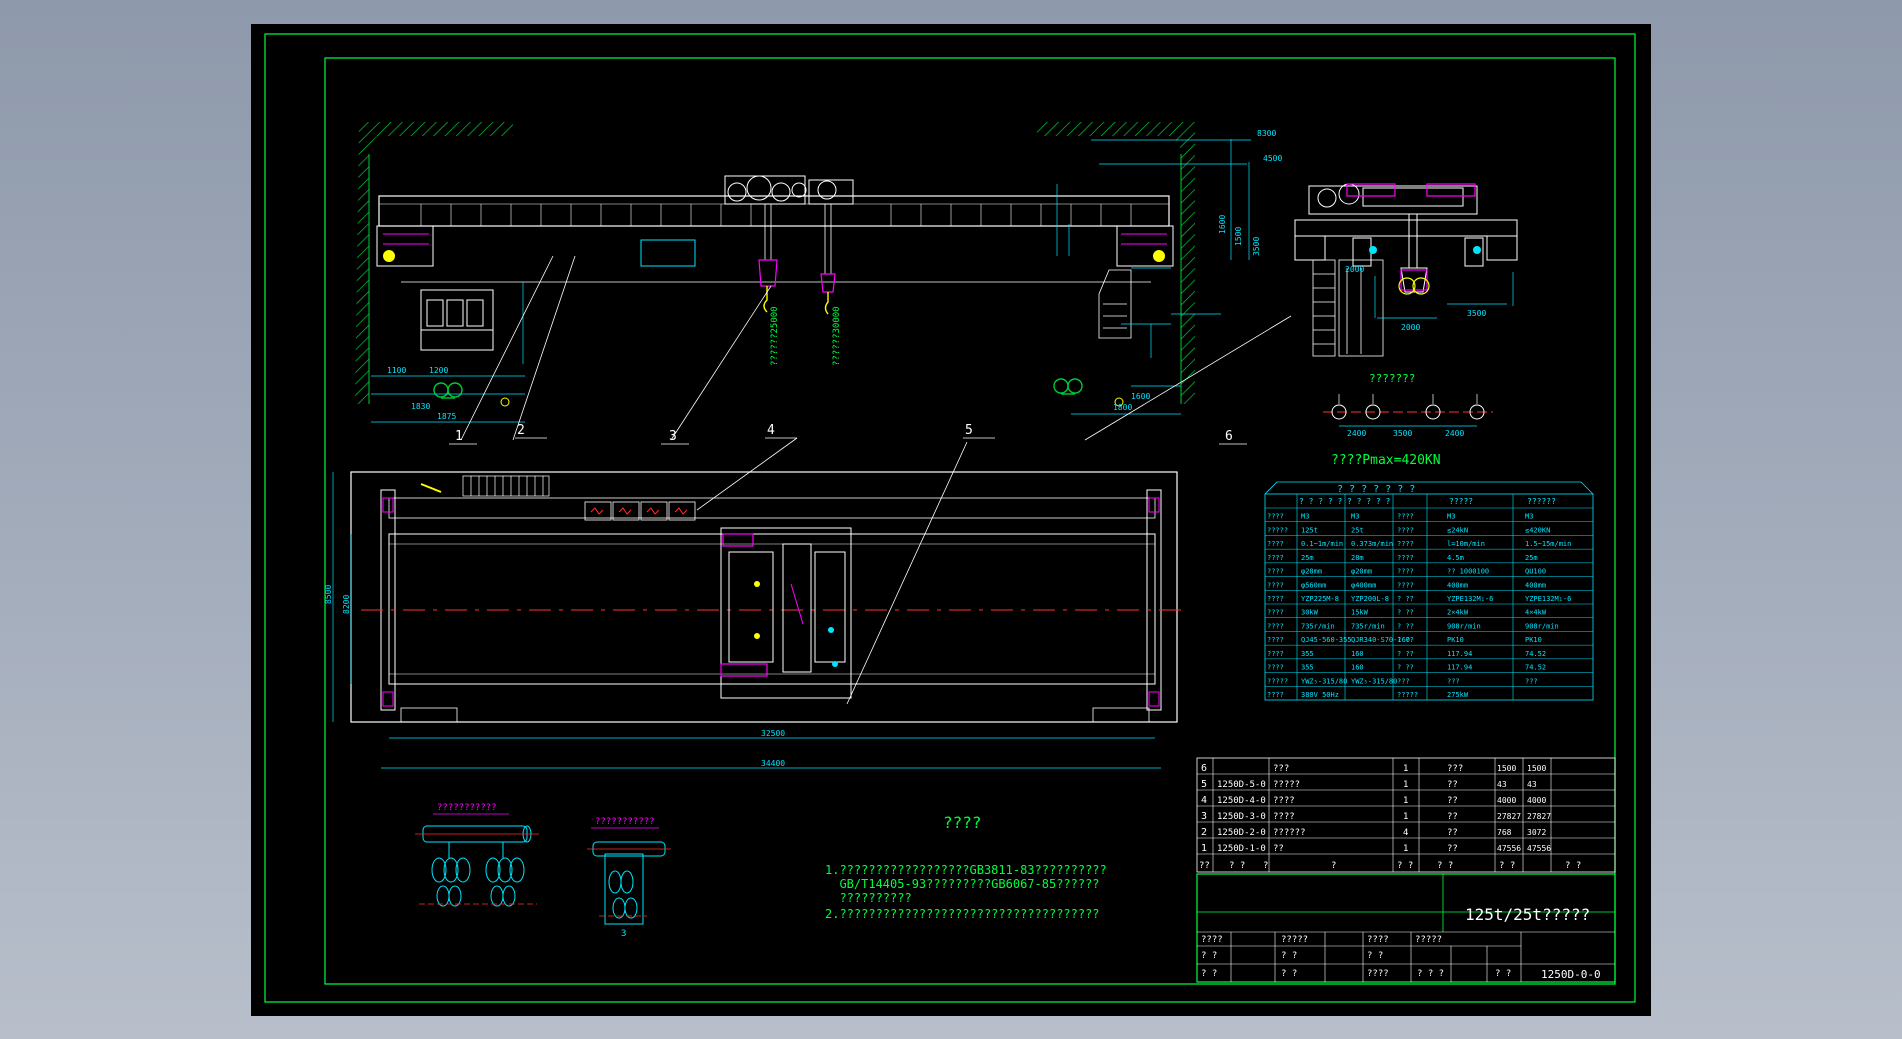 The height and width of the screenshot is (1039, 1902). Describe the element at coordinates (776, 215) in the screenshot. I see `girder-stiffeners` at that location.